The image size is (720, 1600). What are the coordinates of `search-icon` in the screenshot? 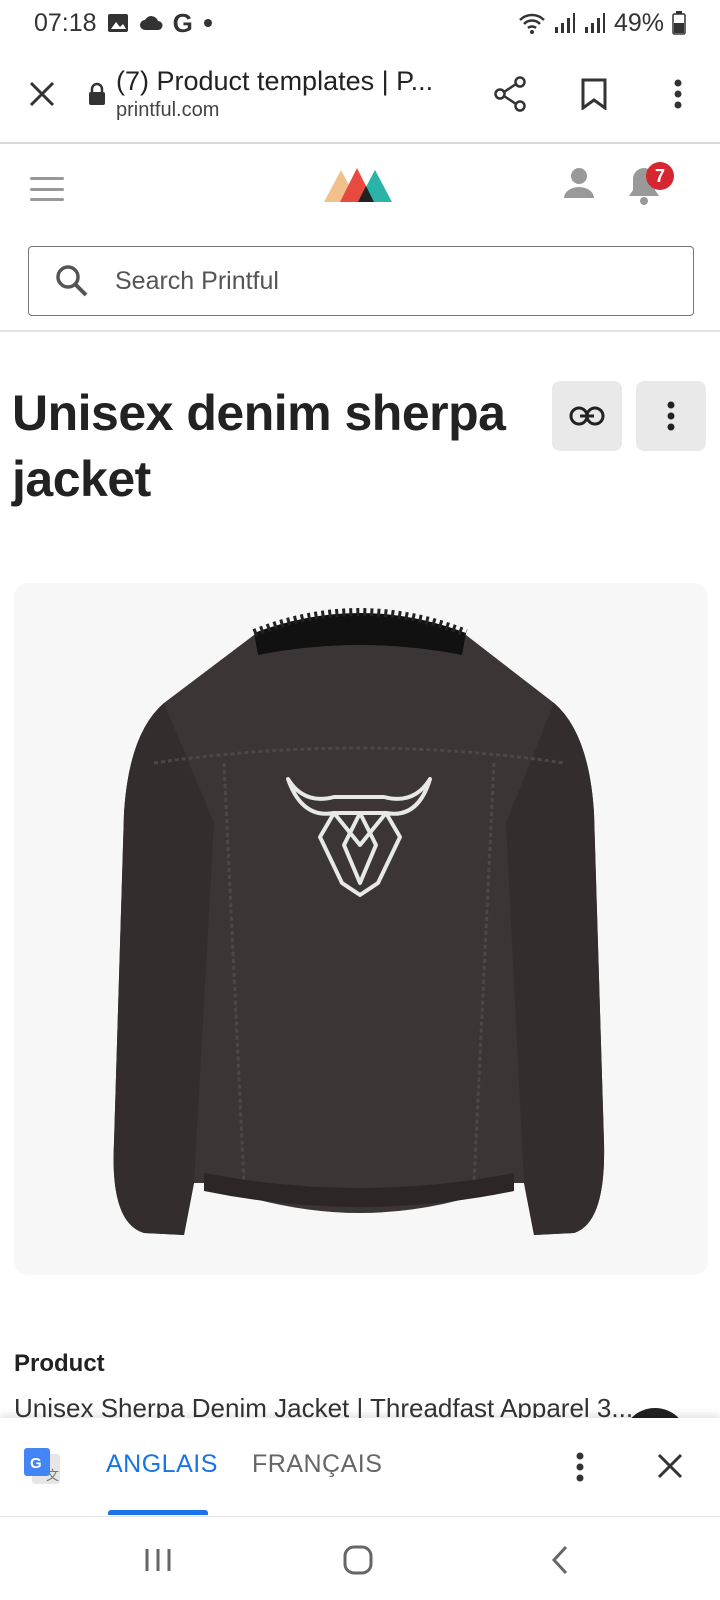 It's located at (72, 281).